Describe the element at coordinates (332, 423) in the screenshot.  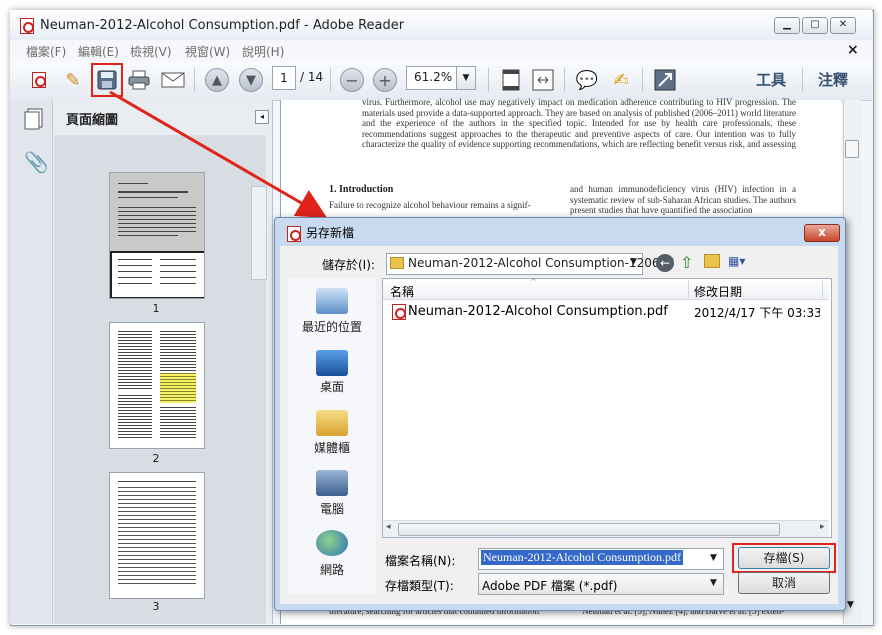
I see `libraries-icon` at that location.